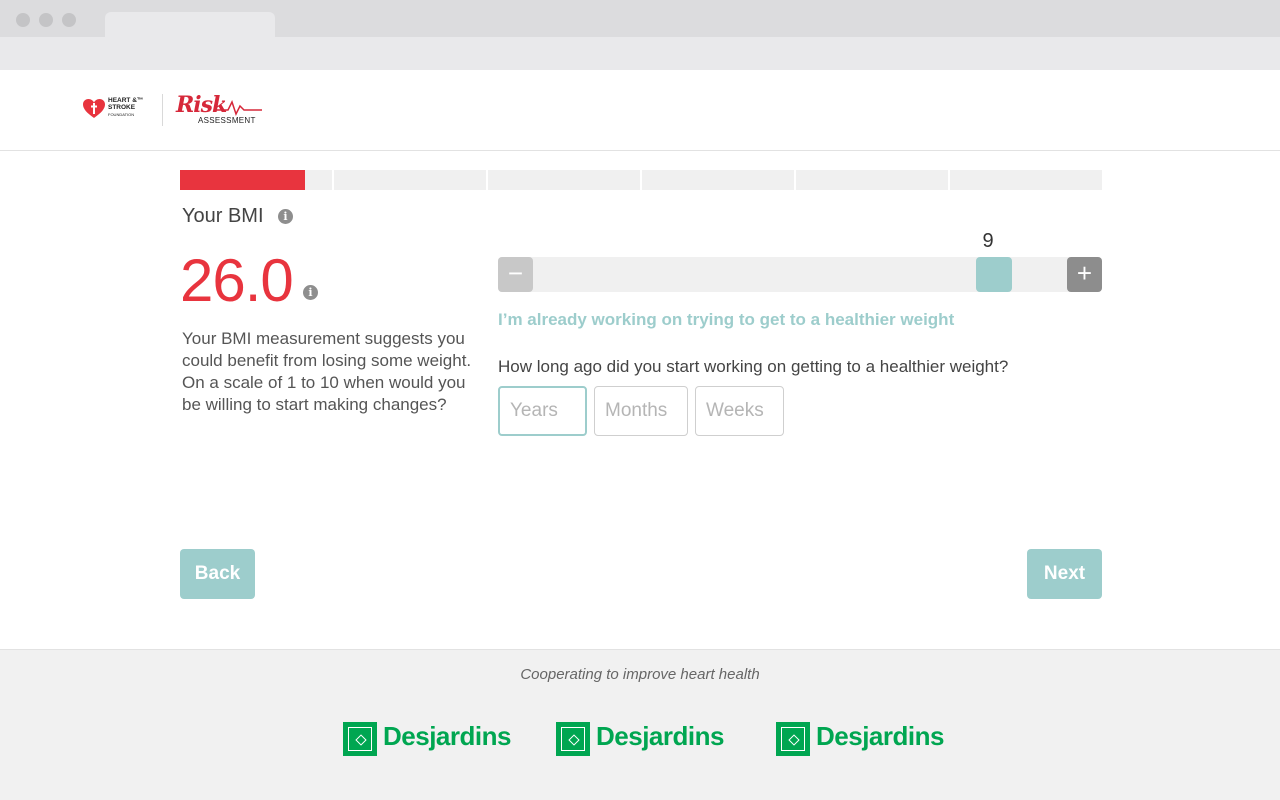 The width and height of the screenshot is (1280, 800). Describe the element at coordinates (1084, 274) in the screenshot. I see `slider-increment-button: +` at that location.